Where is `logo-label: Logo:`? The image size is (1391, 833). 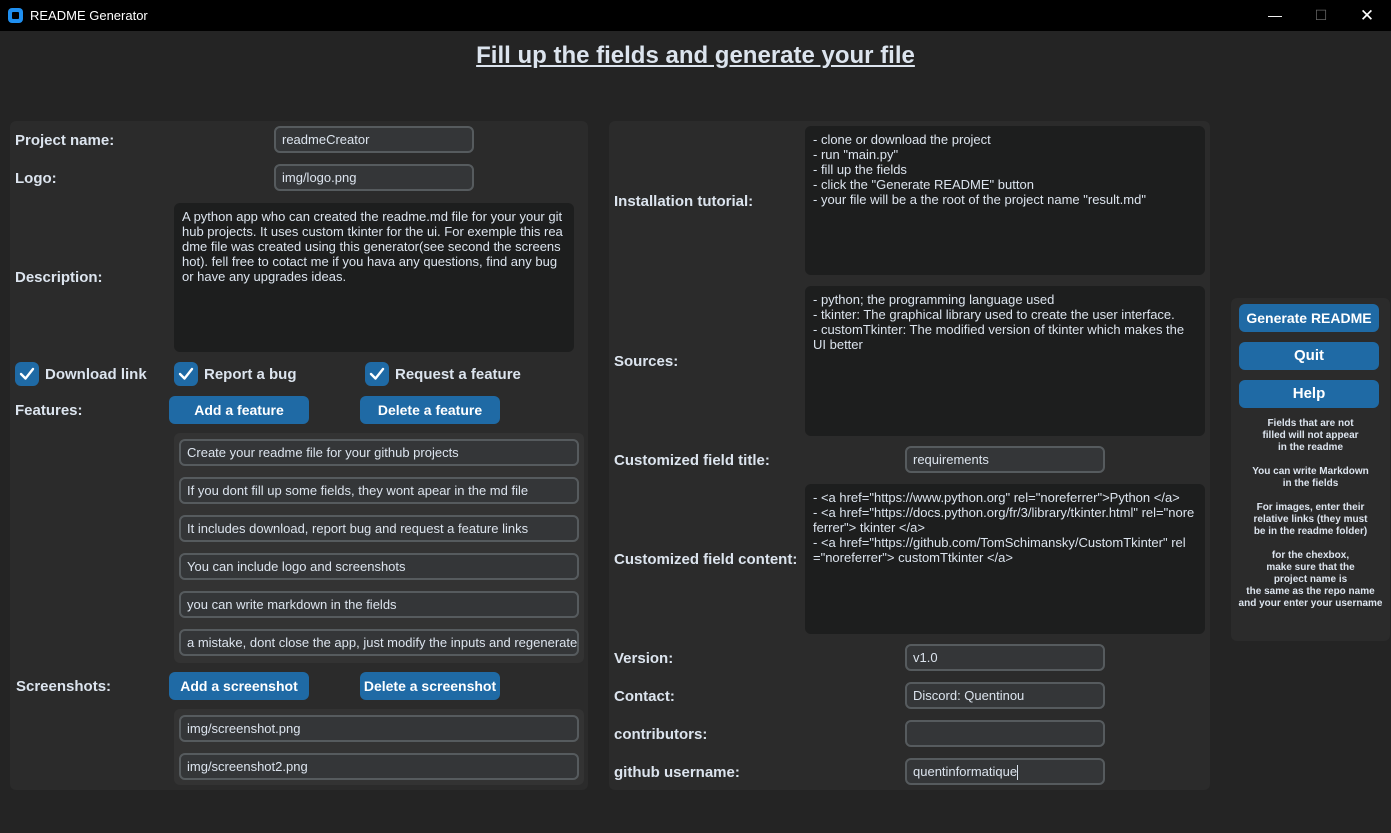 logo-label: Logo: is located at coordinates (36, 178).